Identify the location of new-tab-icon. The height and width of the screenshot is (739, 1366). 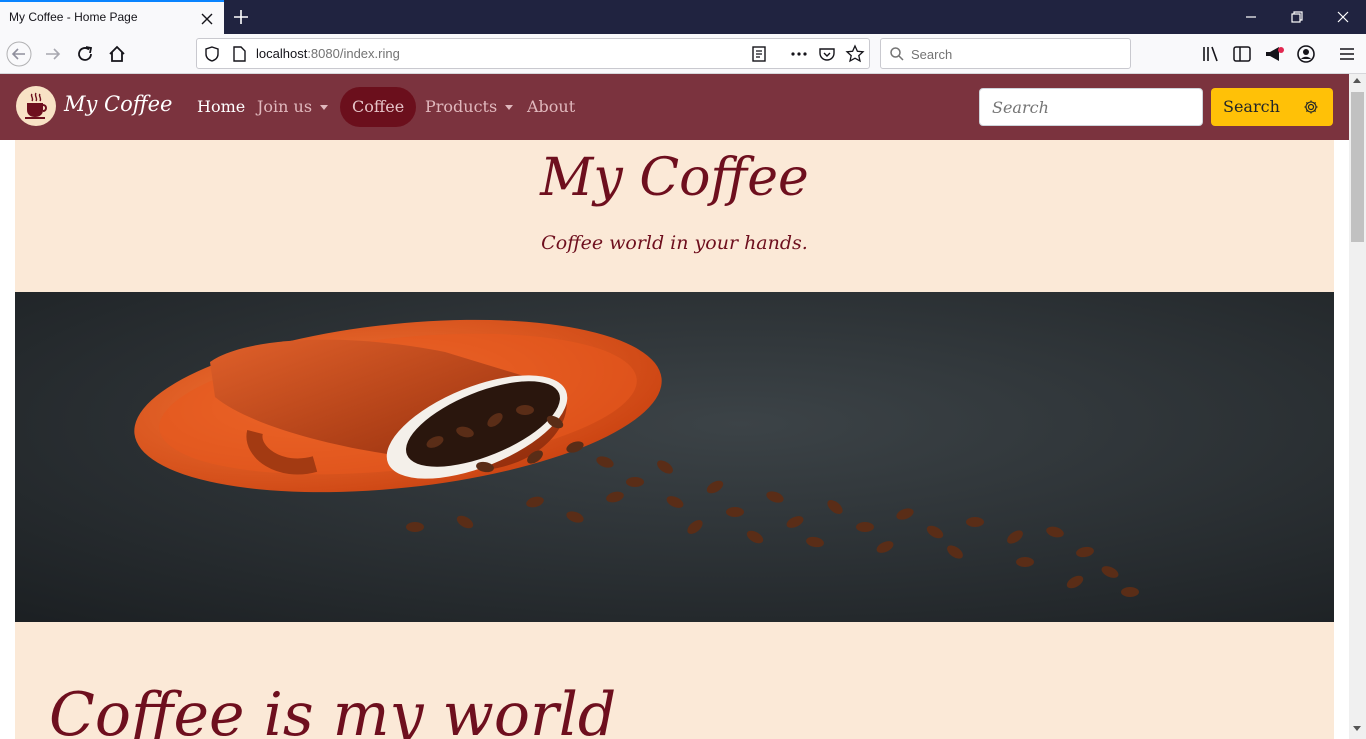
(241, 17).